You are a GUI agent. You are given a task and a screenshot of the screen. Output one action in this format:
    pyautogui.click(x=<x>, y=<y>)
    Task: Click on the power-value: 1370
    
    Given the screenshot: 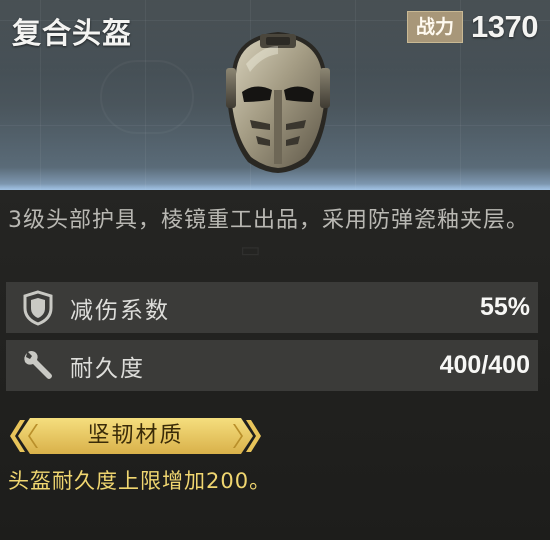 What is the action you would take?
    pyautogui.click(x=504, y=26)
    